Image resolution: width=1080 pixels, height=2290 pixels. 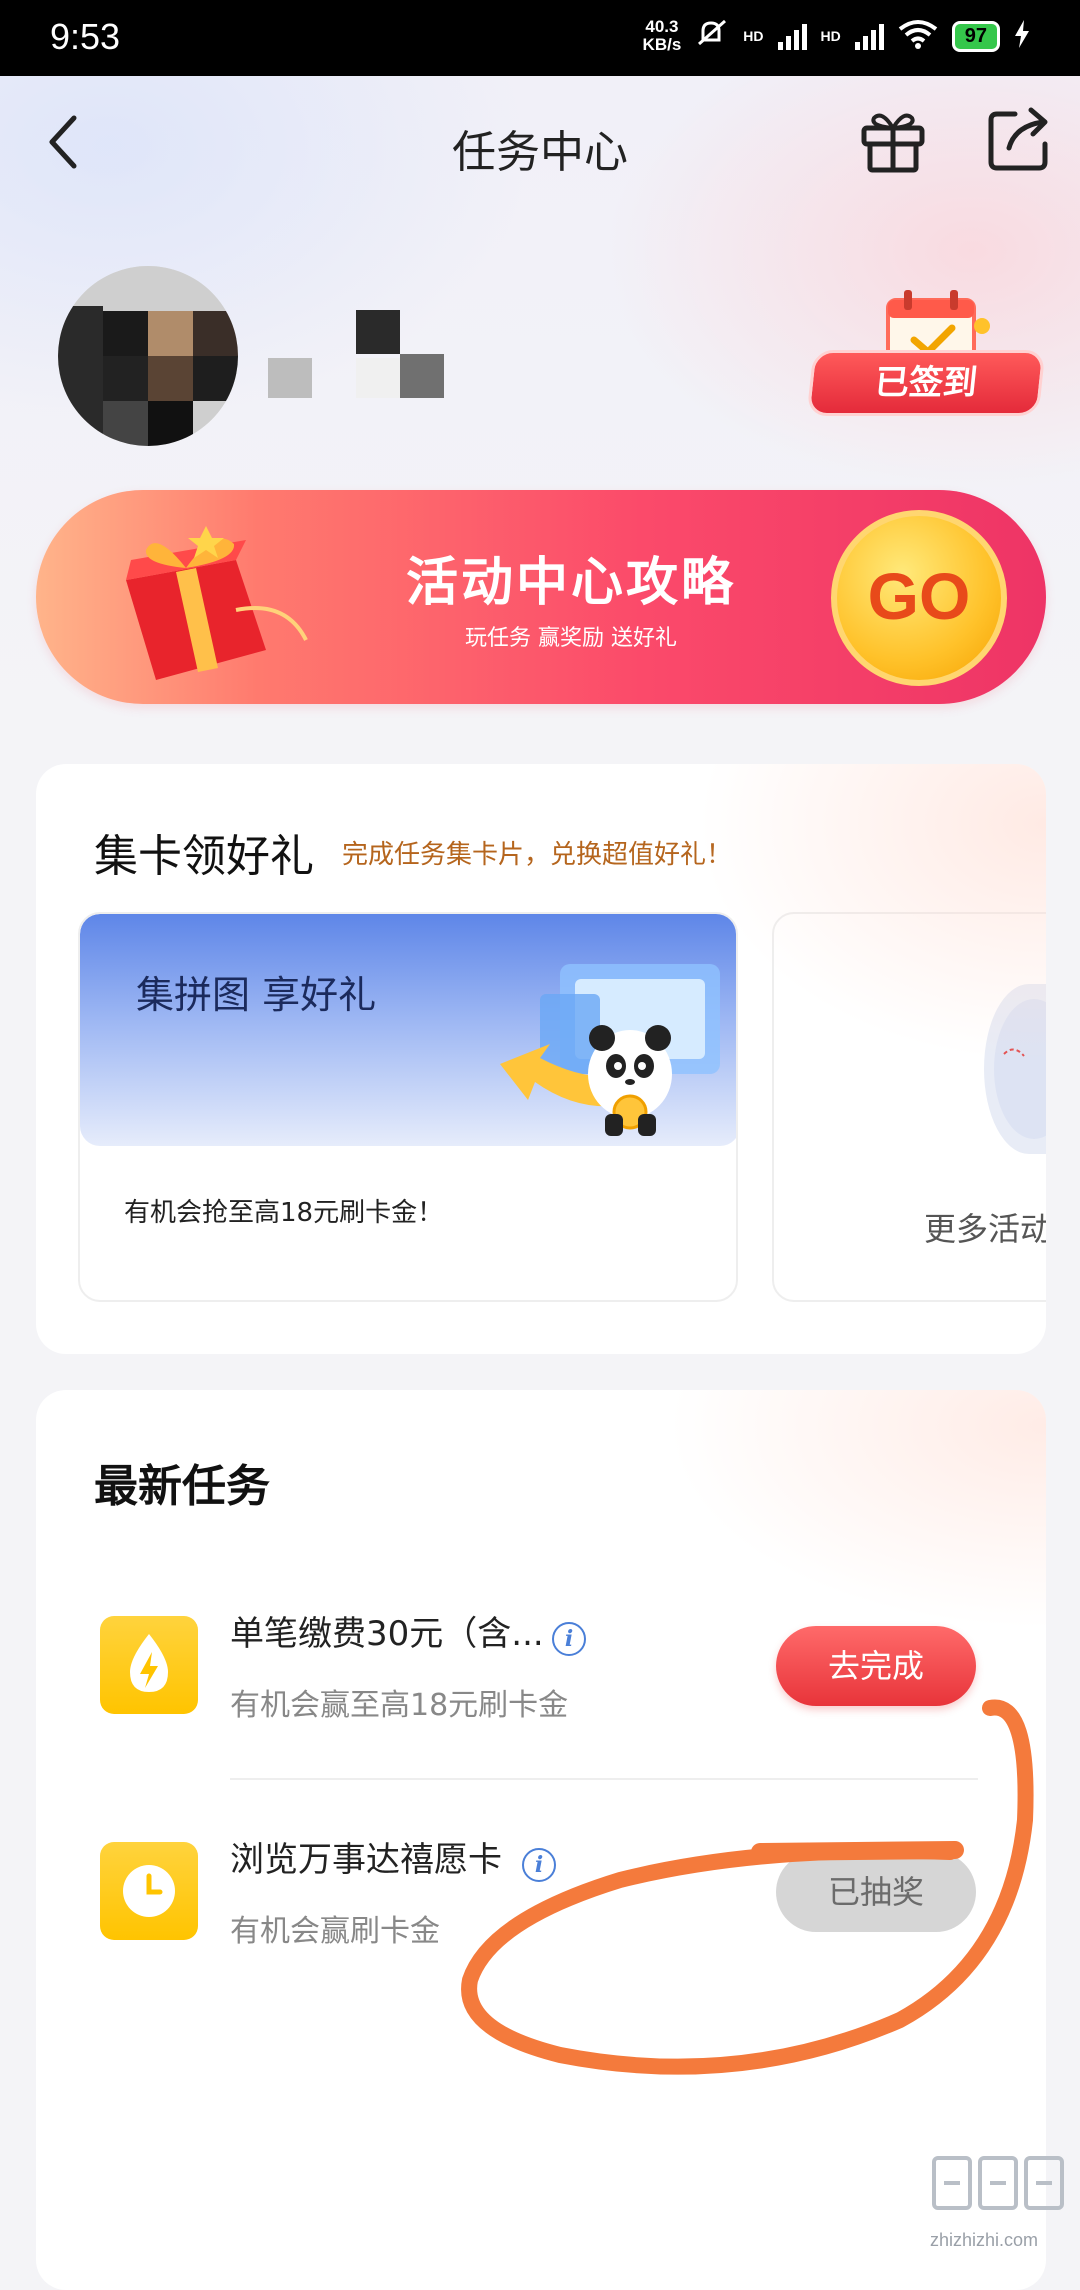 I want to click on checkin-badge: 已签到, so click(x=926, y=356).